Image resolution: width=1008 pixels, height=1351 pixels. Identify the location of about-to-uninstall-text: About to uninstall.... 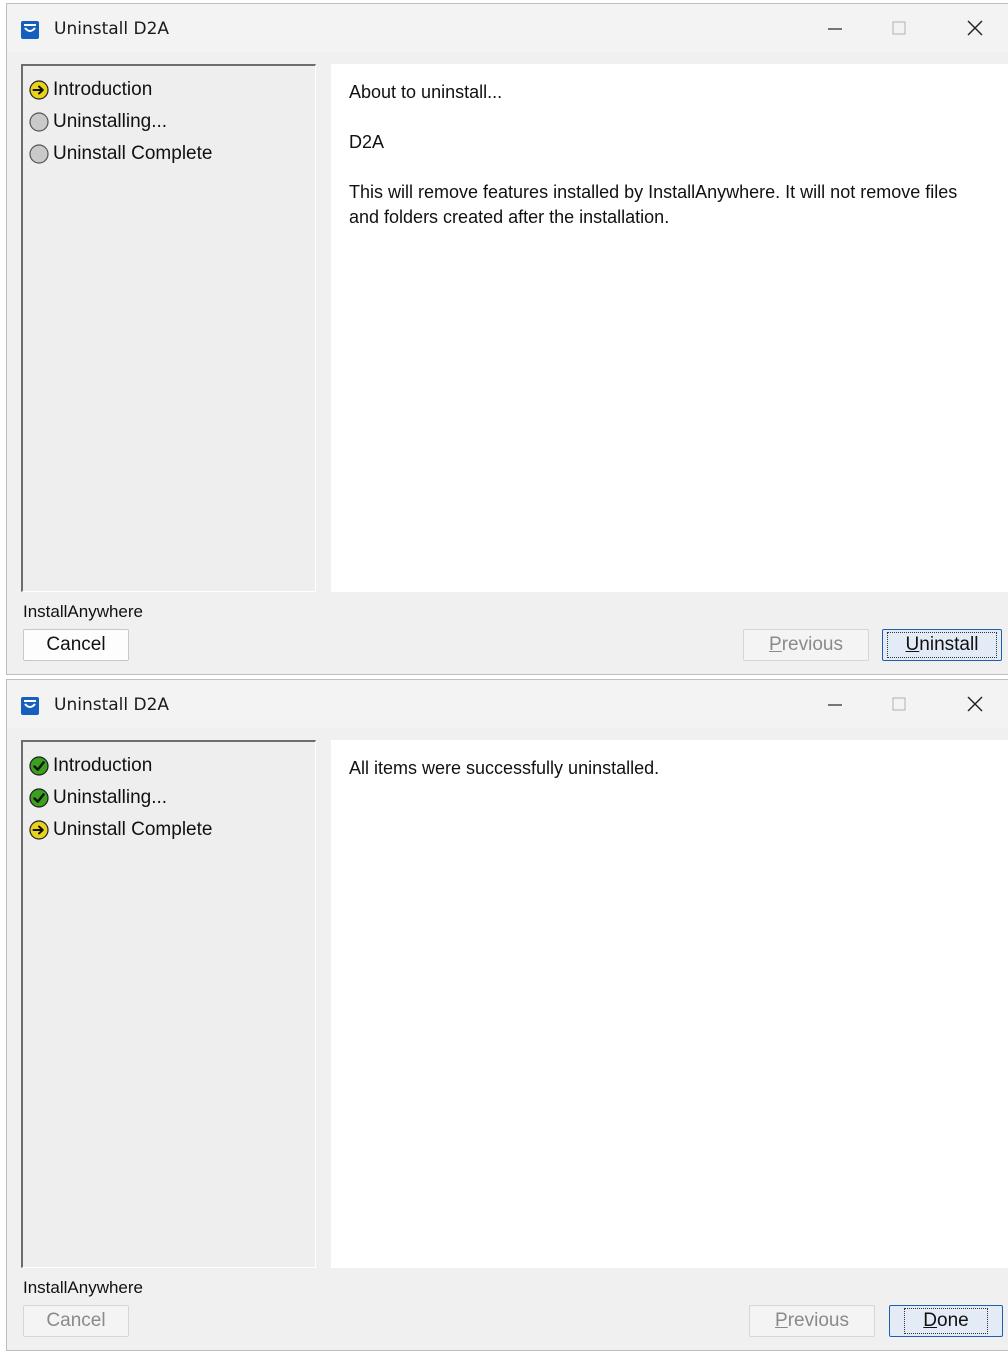
(426, 92).